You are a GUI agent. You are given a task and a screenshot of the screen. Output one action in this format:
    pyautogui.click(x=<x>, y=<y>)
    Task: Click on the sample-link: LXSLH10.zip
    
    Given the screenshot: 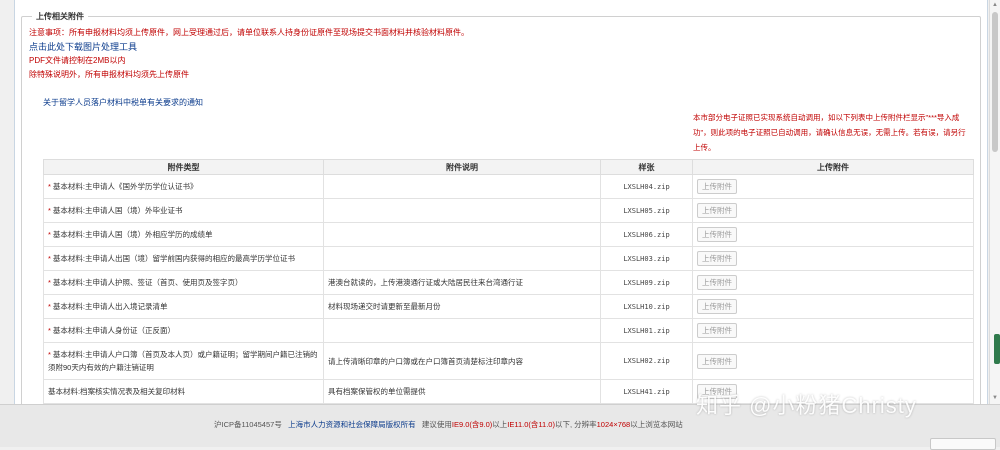 What is the action you would take?
    pyautogui.click(x=646, y=306)
    